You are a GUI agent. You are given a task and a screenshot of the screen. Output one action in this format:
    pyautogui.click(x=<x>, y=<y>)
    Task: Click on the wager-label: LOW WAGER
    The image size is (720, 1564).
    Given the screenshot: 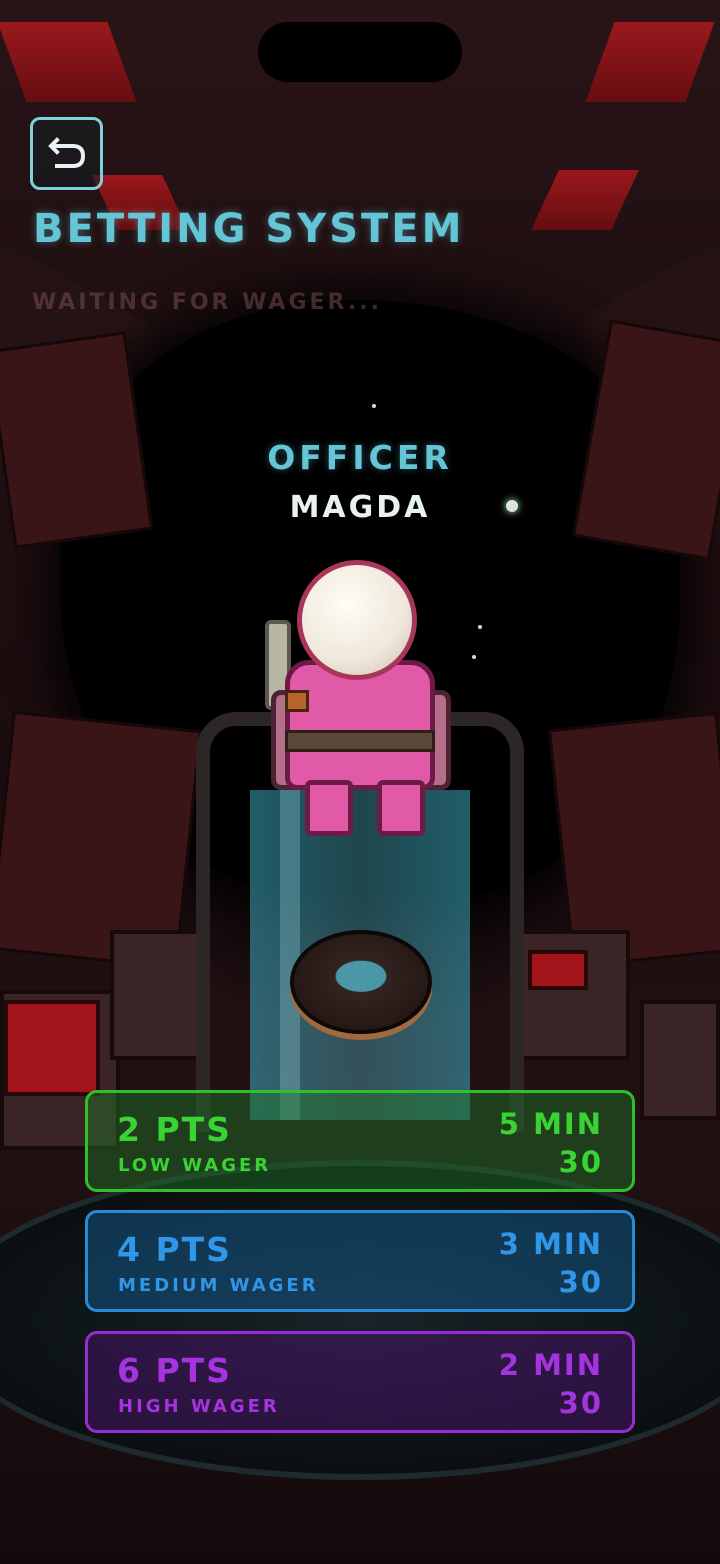 What is the action you would take?
    pyautogui.click(x=195, y=1165)
    